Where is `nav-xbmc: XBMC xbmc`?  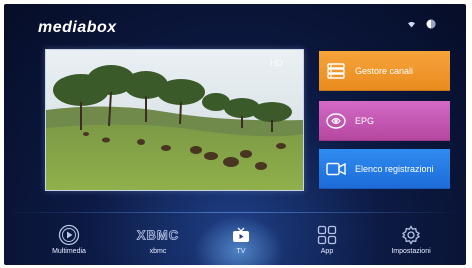
nav-xbmc: XBMC xbmc is located at coordinates (158, 239).